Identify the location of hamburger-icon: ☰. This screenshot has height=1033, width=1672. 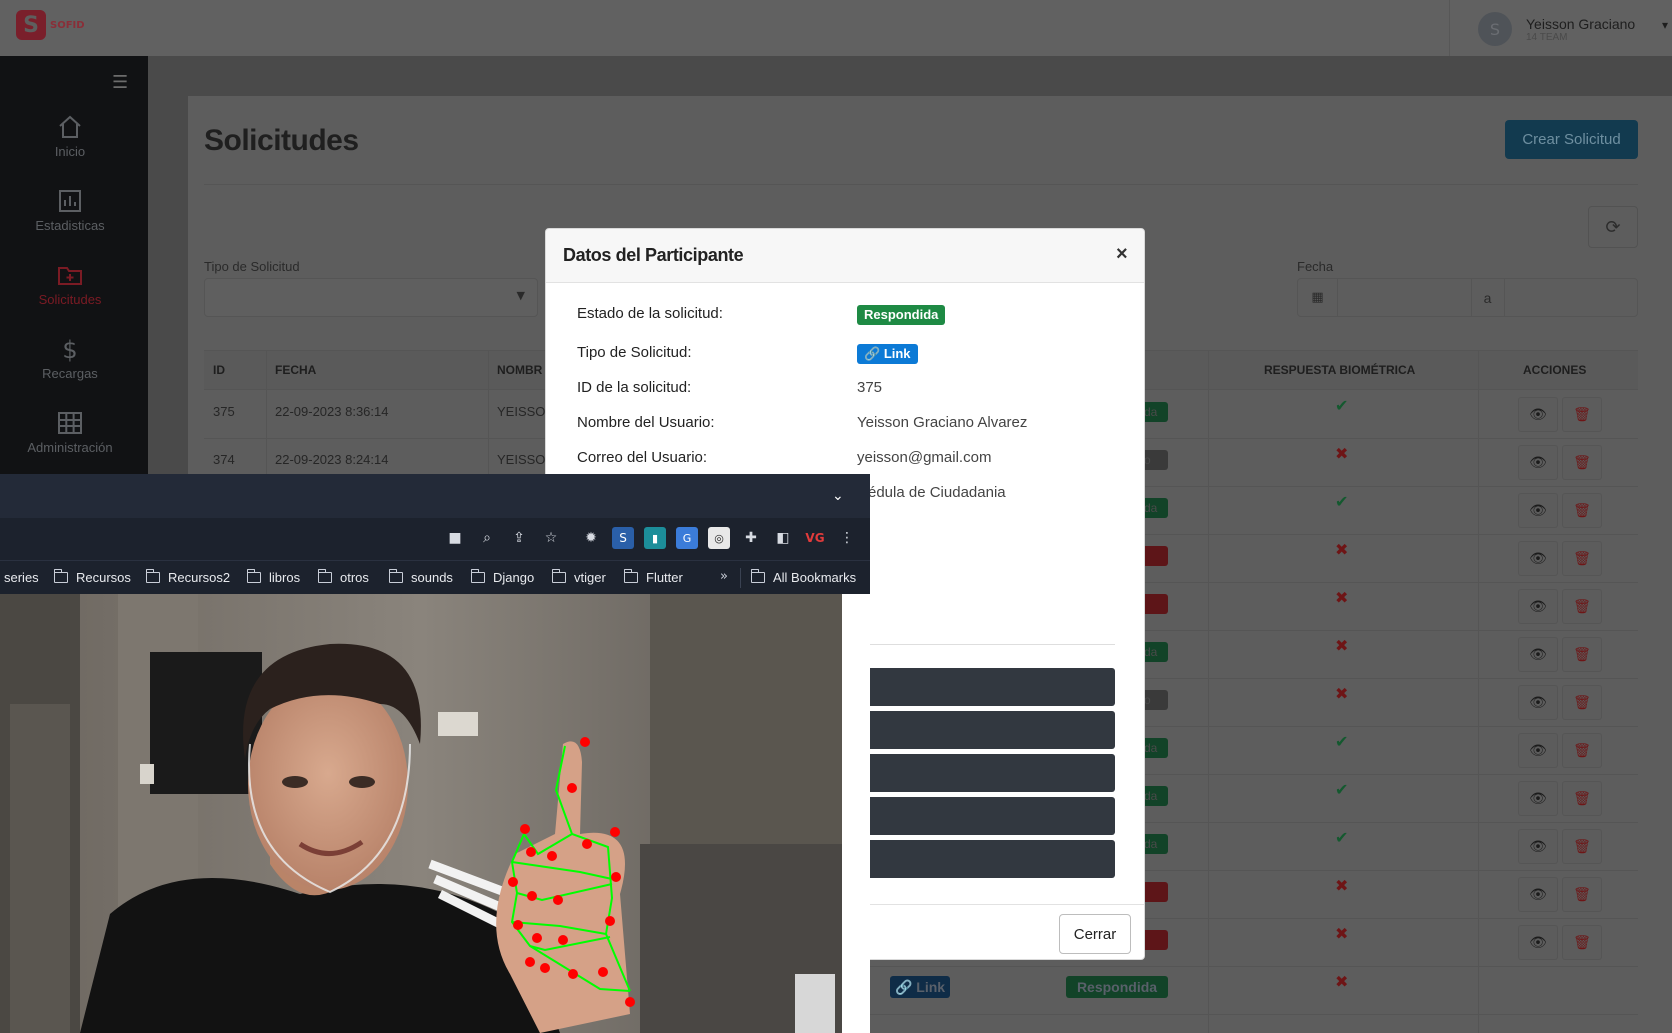
(120, 82).